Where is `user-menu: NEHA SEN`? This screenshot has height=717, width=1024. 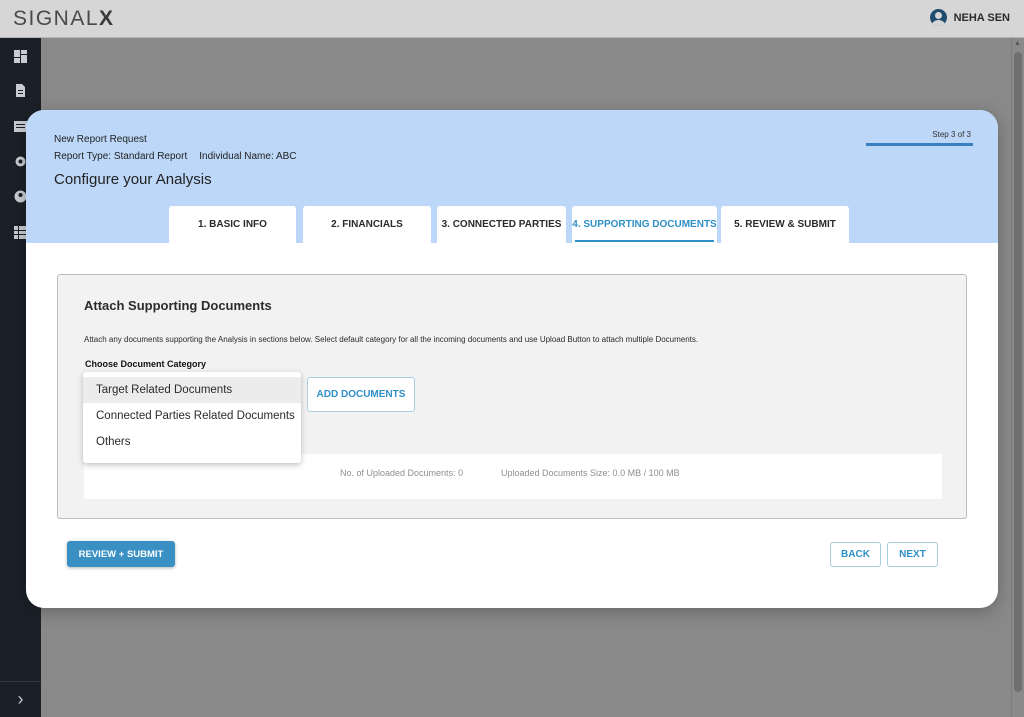 user-menu: NEHA SEN is located at coordinates (969, 17).